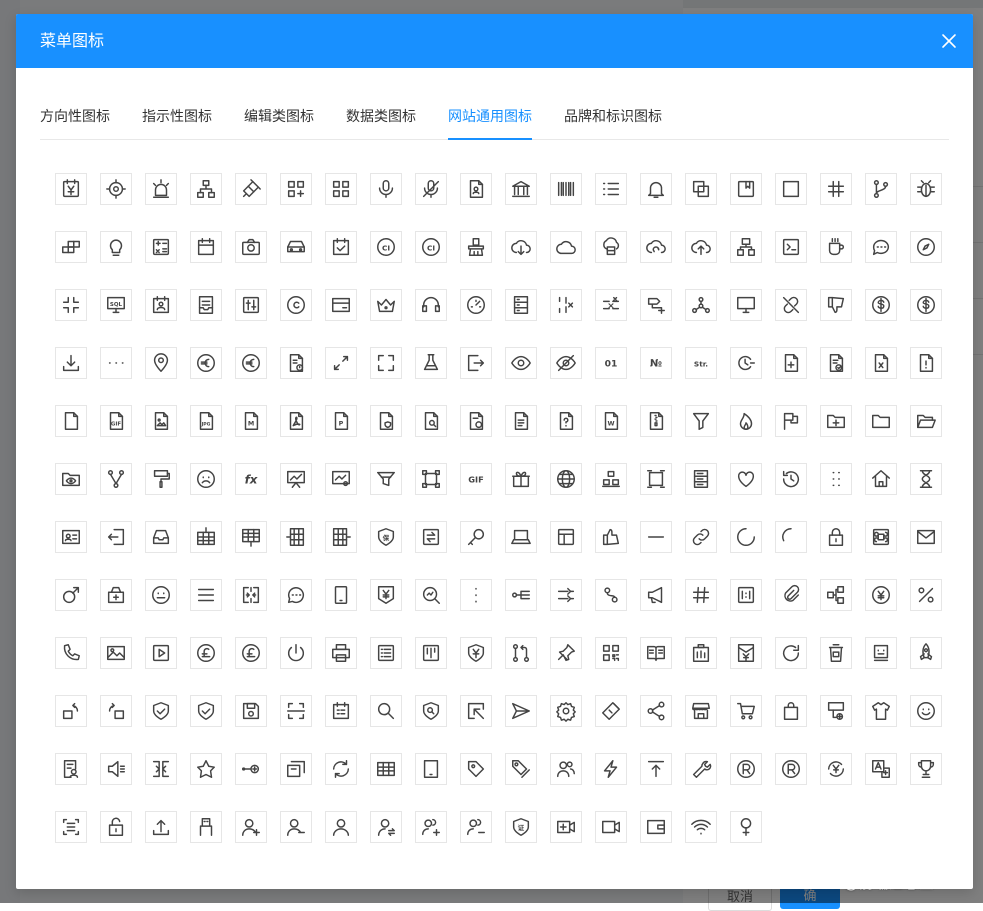 This screenshot has width=983, height=911. I want to click on icon-option-sound, so click(116, 769).